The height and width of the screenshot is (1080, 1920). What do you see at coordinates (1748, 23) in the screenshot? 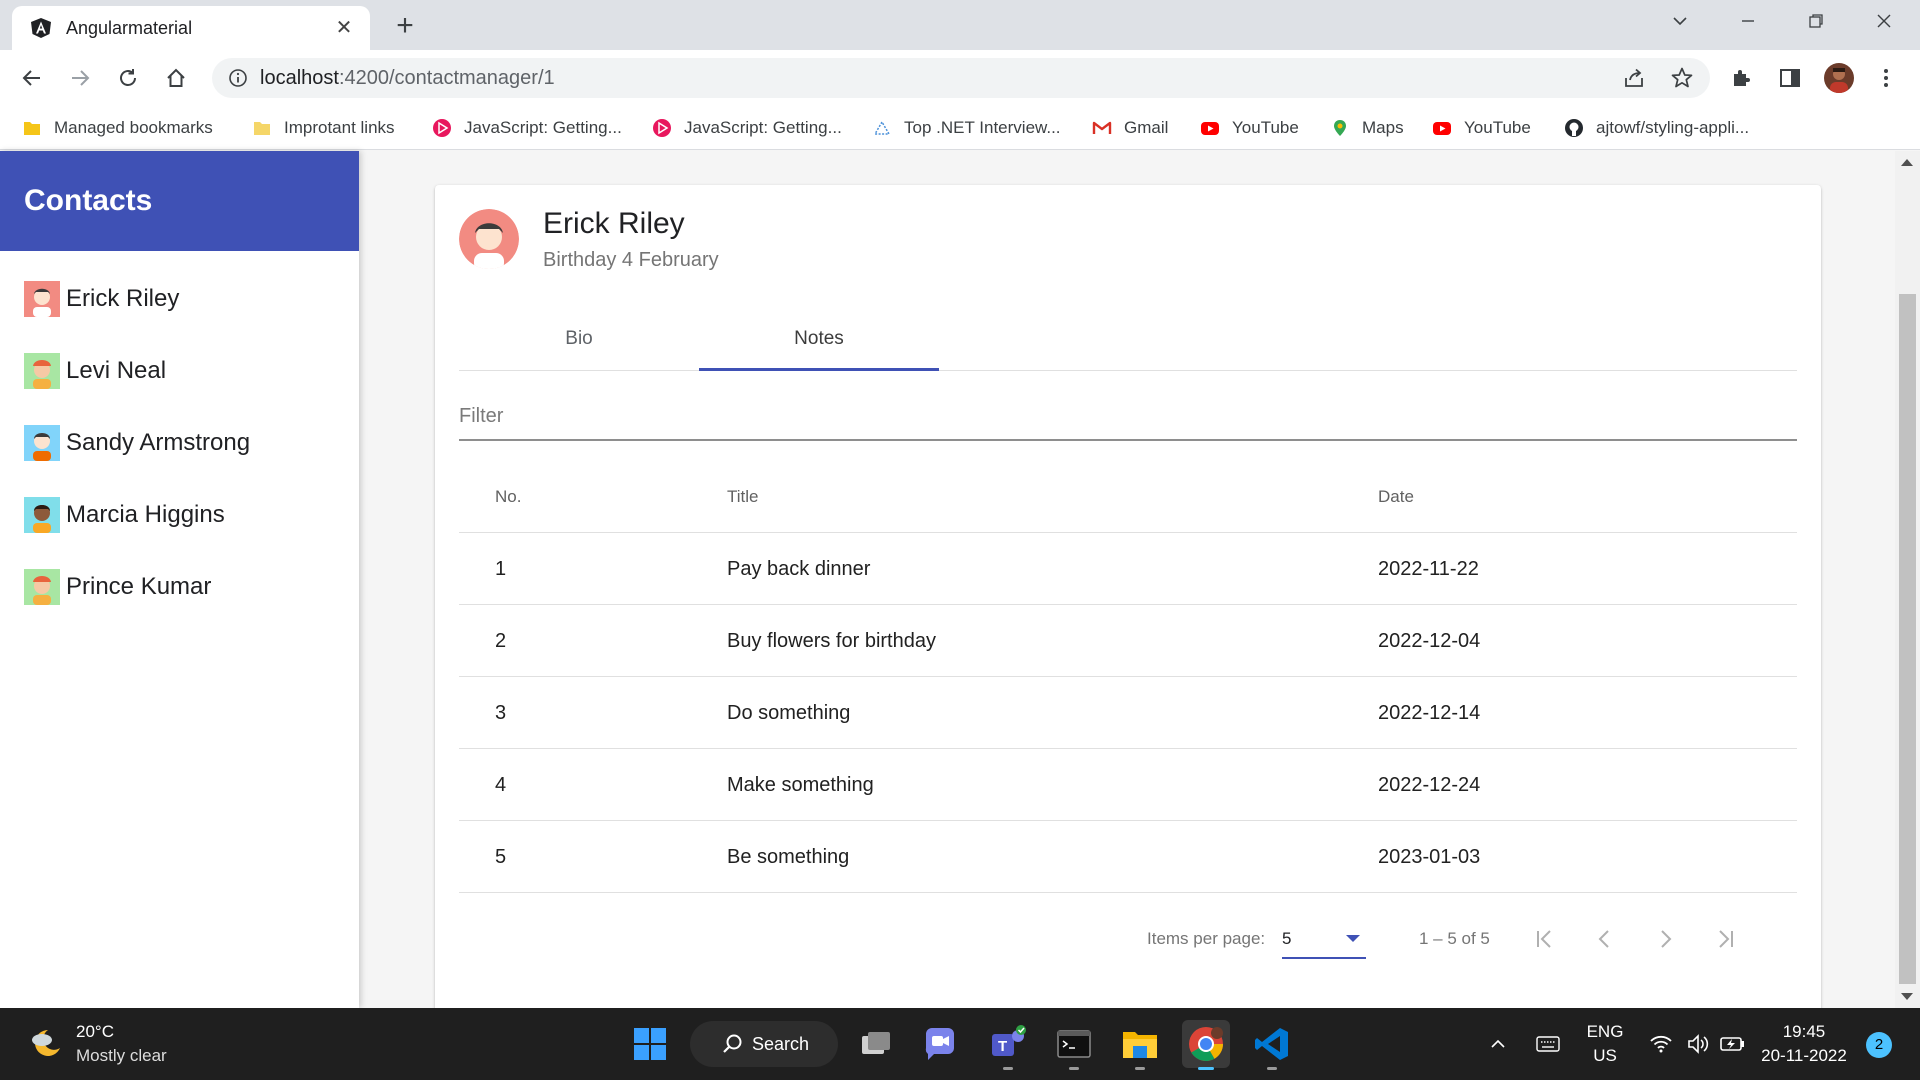
I see `minimize-icon` at bounding box center [1748, 23].